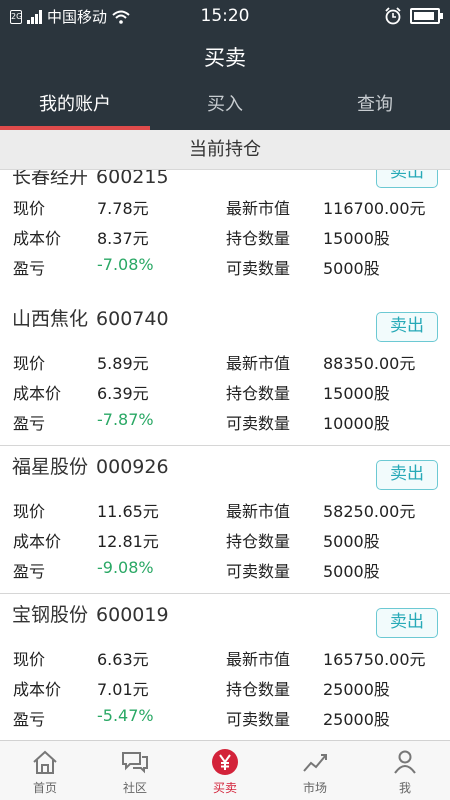  Describe the element at coordinates (225, 762) in the screenshot. I see `yuan-icon` at that location.